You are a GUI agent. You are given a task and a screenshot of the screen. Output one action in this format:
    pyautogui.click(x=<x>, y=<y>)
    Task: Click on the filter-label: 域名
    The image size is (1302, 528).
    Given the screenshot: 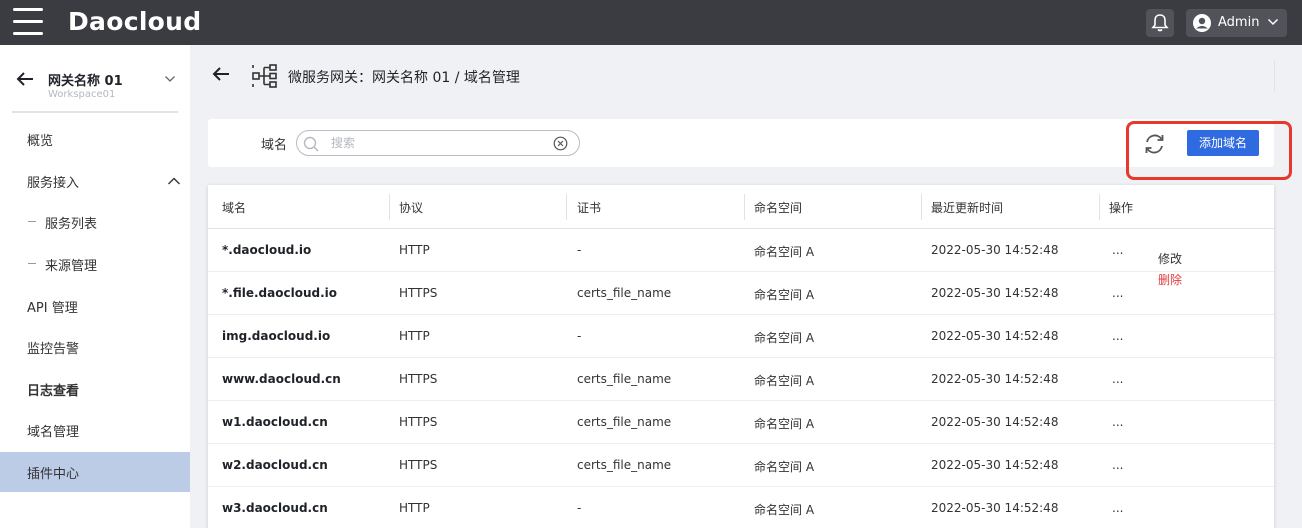 What is the action you would take?
    pyautogui.click(x=274, y=145)
    